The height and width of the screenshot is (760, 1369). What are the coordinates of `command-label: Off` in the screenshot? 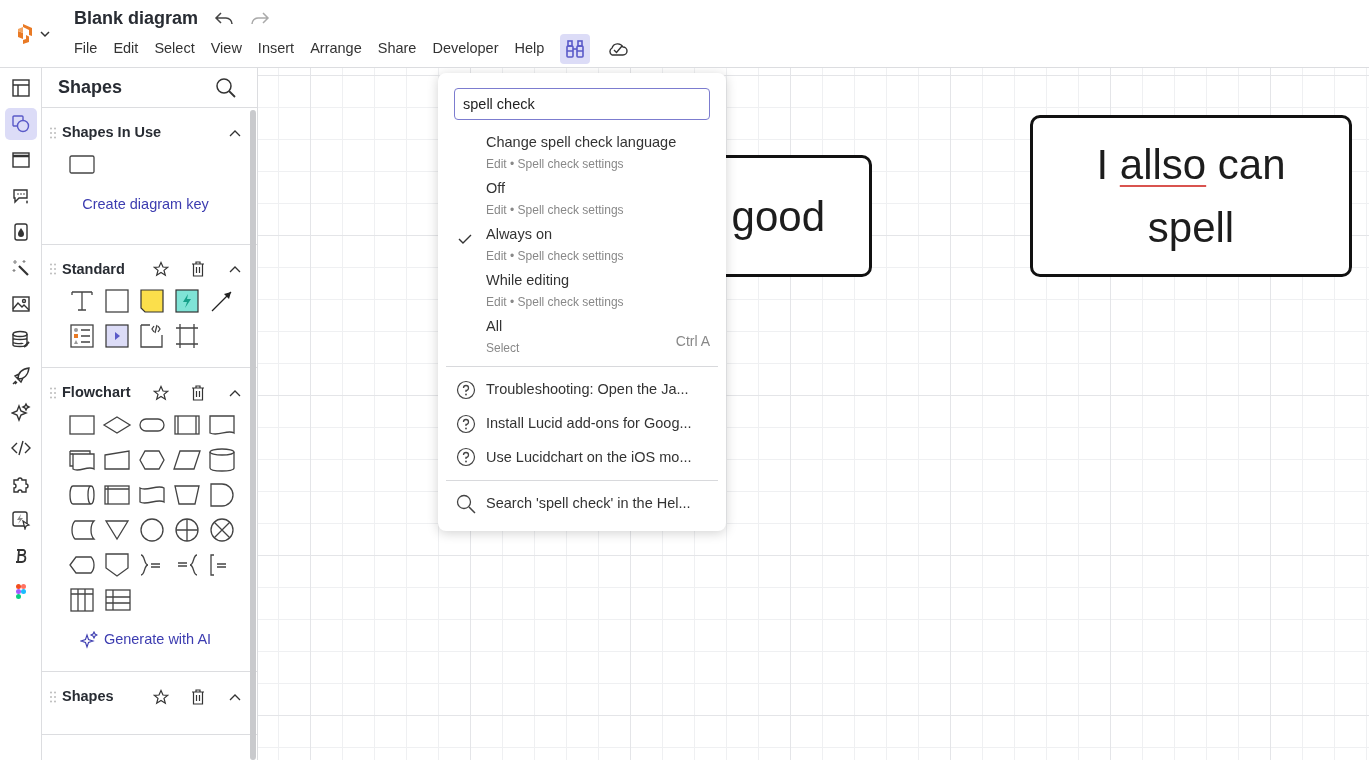 It's located at (496, 188).